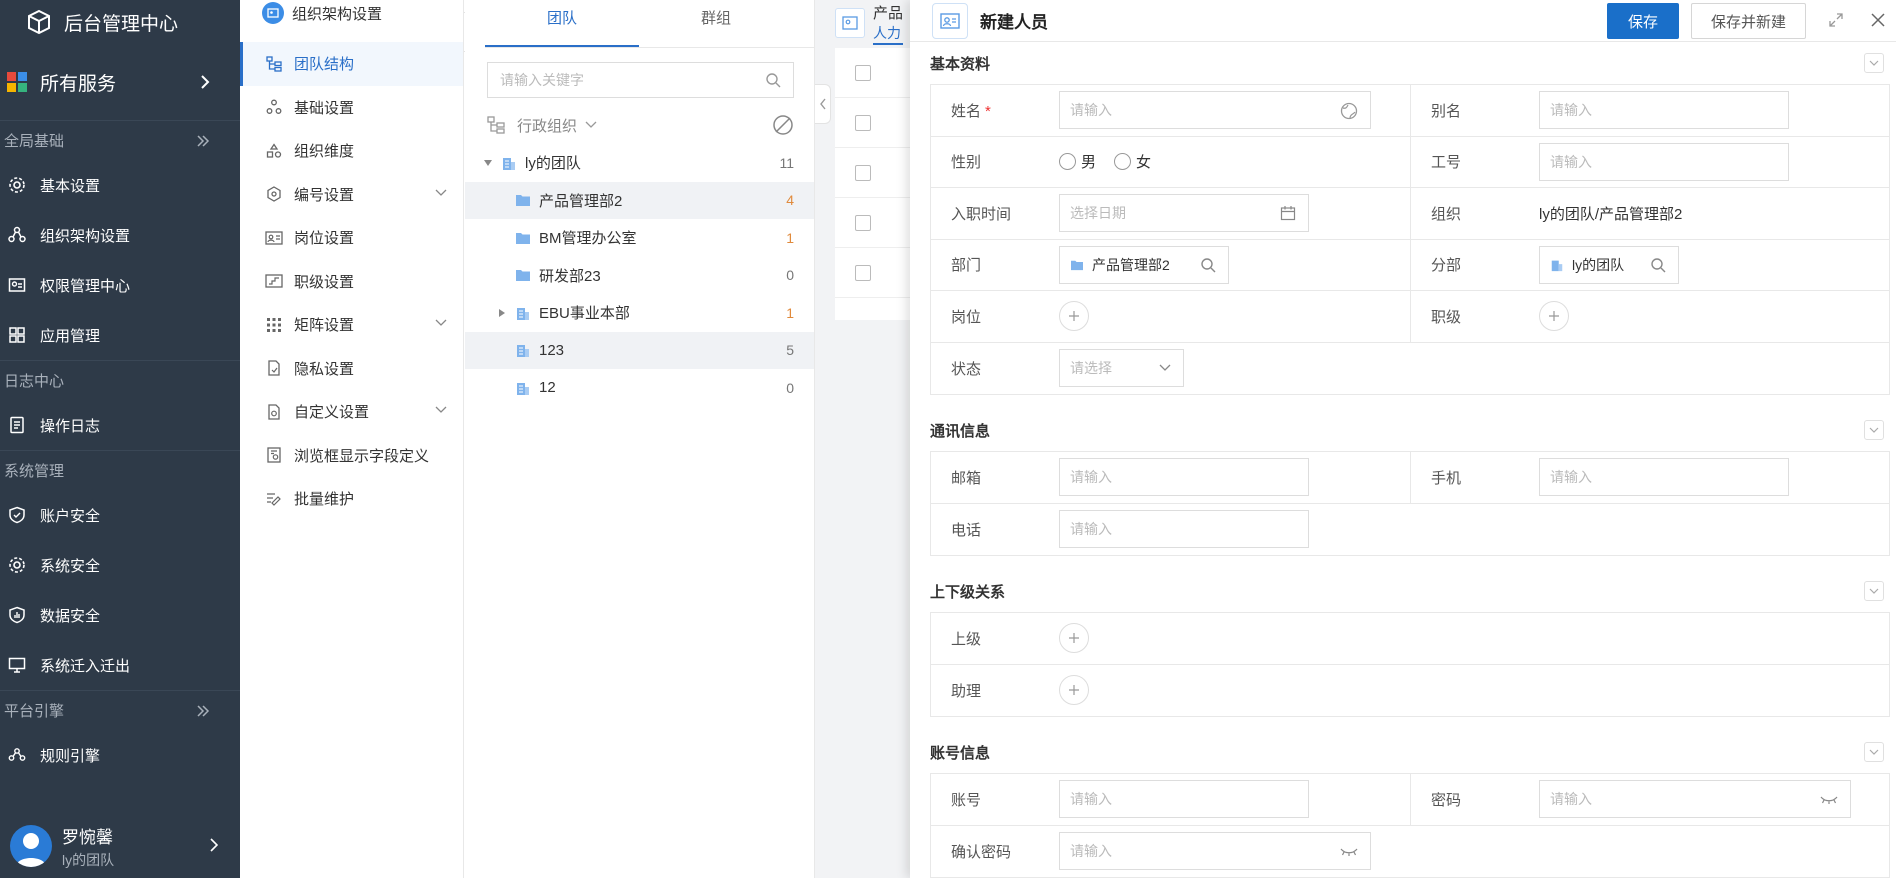 This screenshot has height=878, width=1896. What do you see at coordinates (70, 426) in the screenshot?
I see `sidebar-item-label: 操作日志` at bounding box center [70, 426].